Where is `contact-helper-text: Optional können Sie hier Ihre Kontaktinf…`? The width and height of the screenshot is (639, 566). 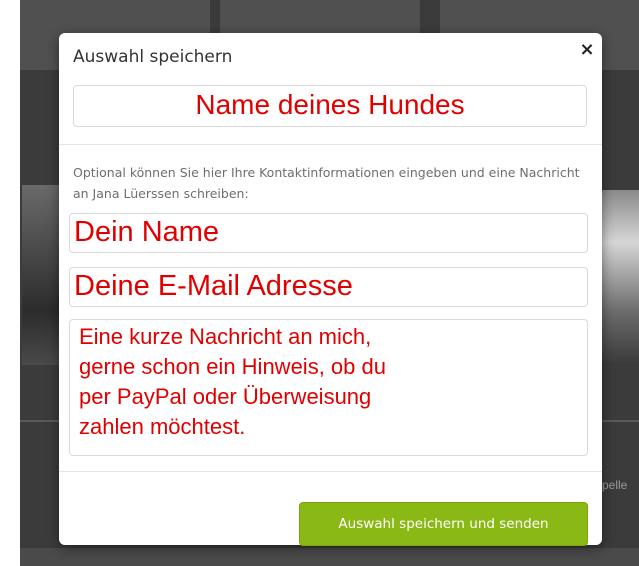 contact-helper-text: Optional können Sie hier Ihre Kontaktinf… is located at coordinates (326, 183).